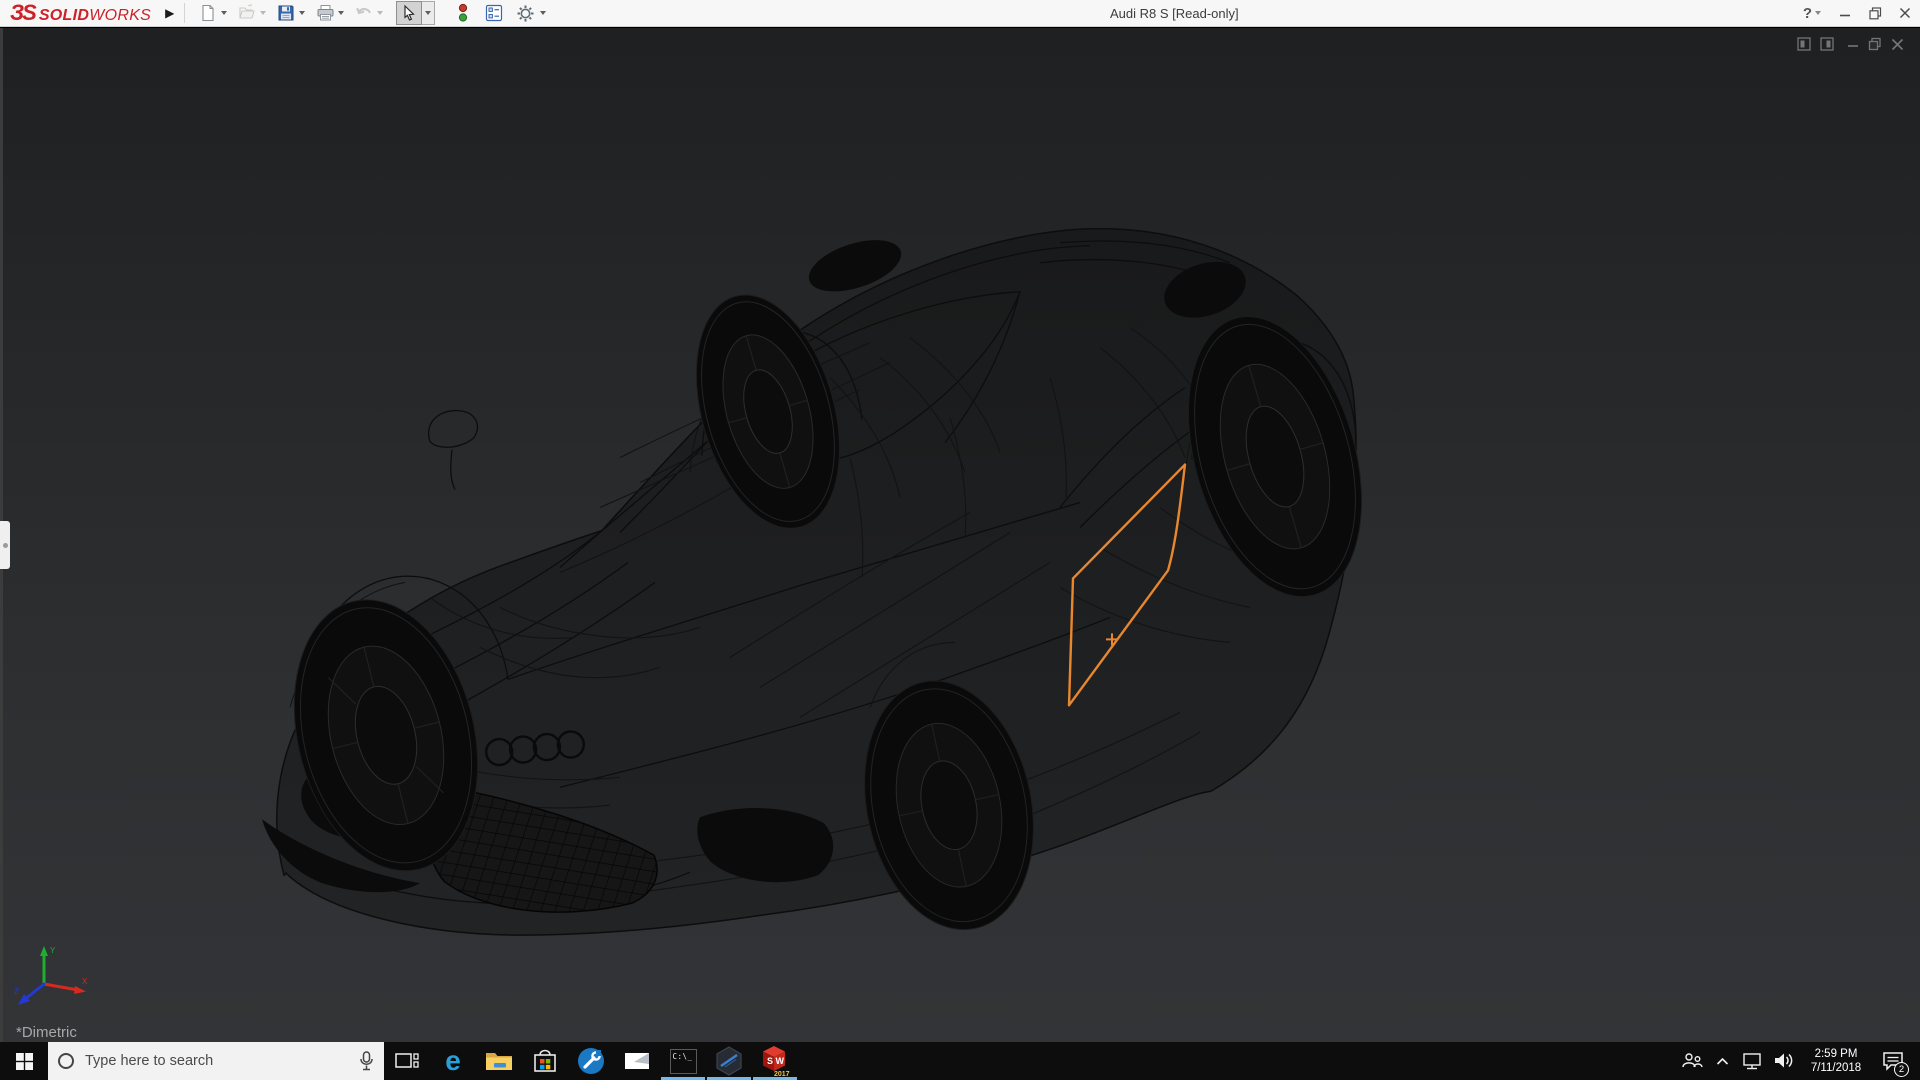 The height and width of the screenshot is (1080, 1920). Describe the element at coordinates (409, 13) in the screenshot. I see `select-cursor-icon` at that location.